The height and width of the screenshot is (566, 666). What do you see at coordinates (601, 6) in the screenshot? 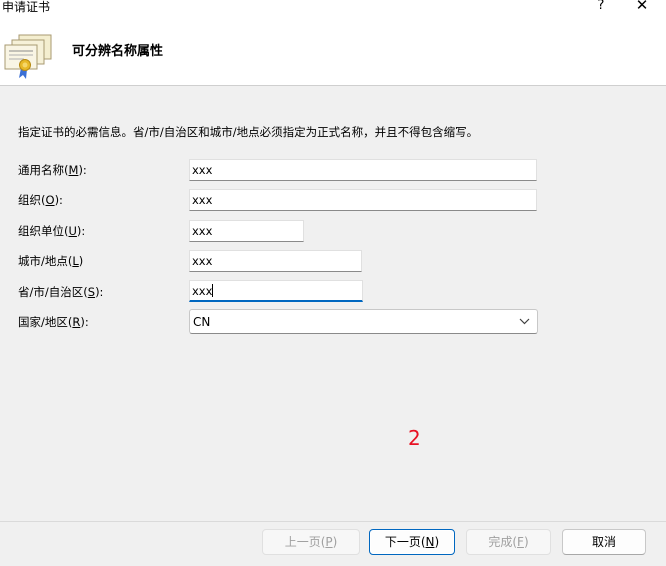
I see `help-button: ?` at bounding box center [601, 6].